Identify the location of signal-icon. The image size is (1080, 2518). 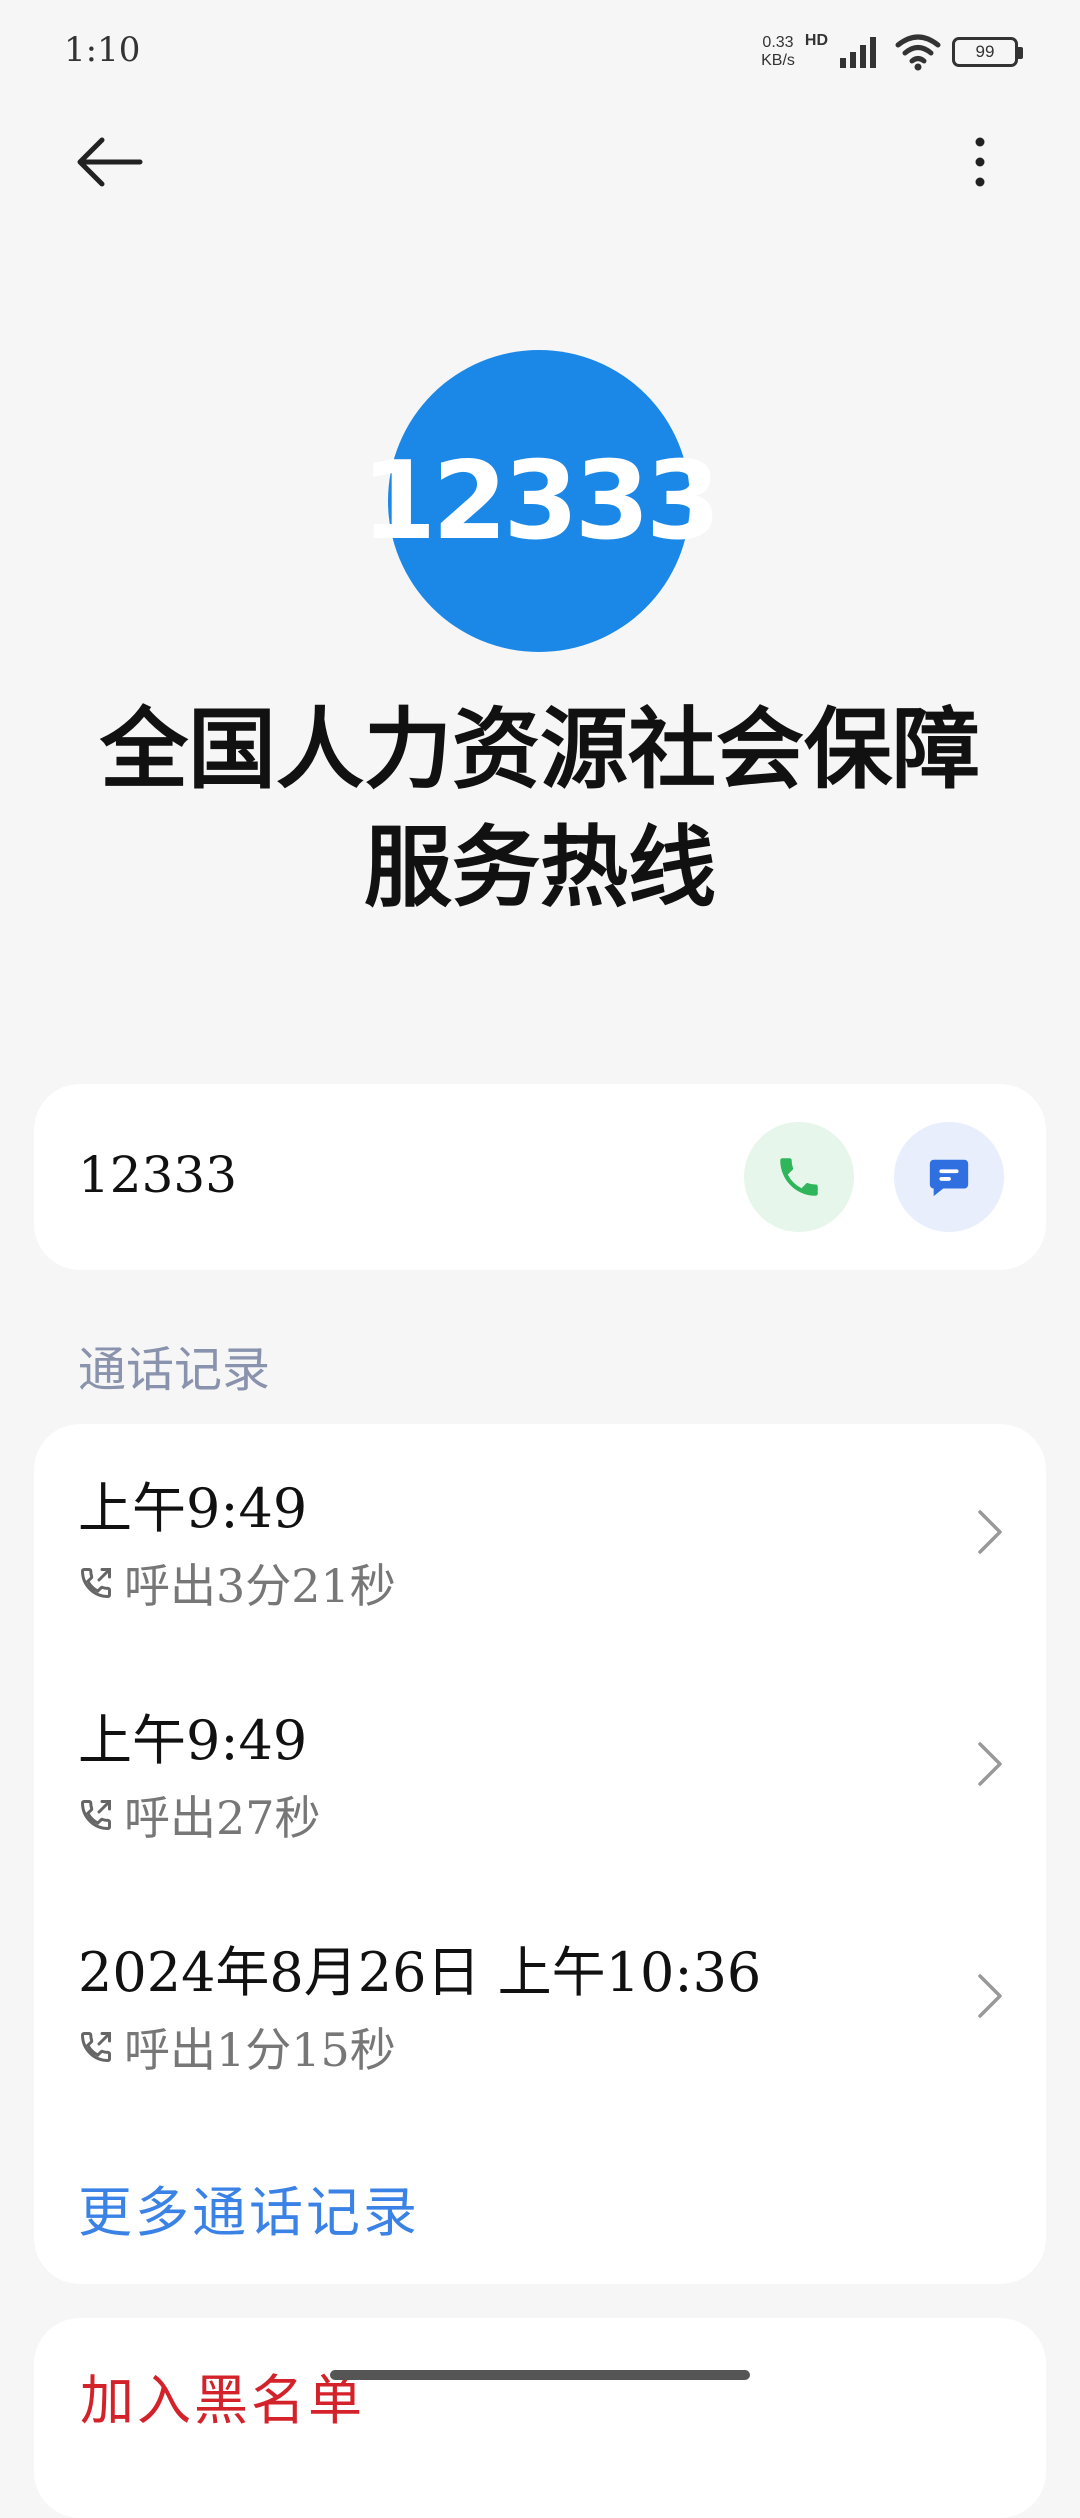
(858, 52).